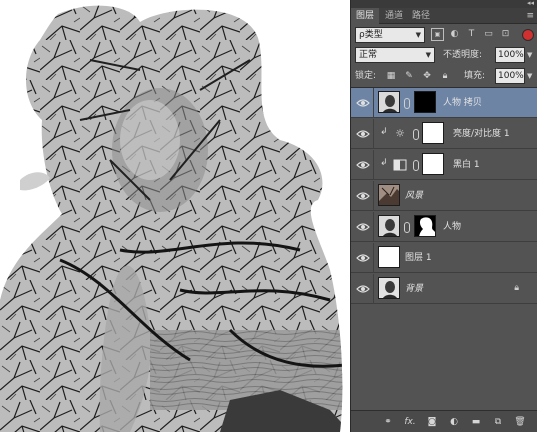  Describe the element at coordinates (444, 16) in the screenshot. I see `panel-tabs: 图层 通道 路径 ≡` at that location.